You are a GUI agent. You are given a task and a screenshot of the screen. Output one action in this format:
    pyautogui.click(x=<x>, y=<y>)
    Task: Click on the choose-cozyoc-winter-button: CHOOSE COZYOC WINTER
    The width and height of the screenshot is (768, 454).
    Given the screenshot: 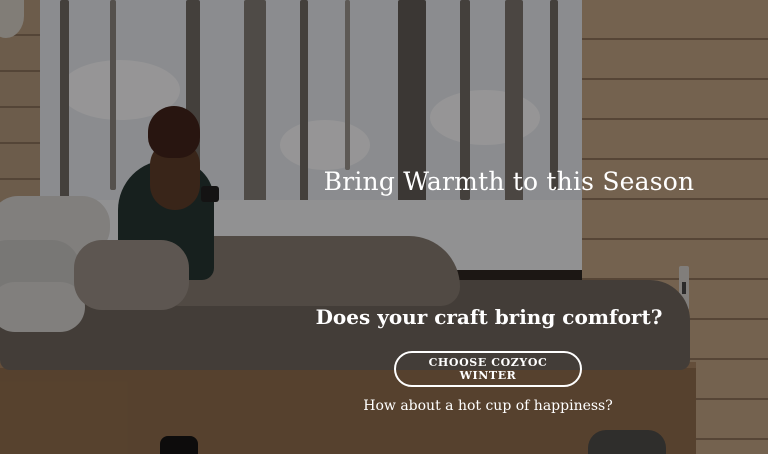 What is the action you would take?
    pyautogui.click(x=488, y=369)
    